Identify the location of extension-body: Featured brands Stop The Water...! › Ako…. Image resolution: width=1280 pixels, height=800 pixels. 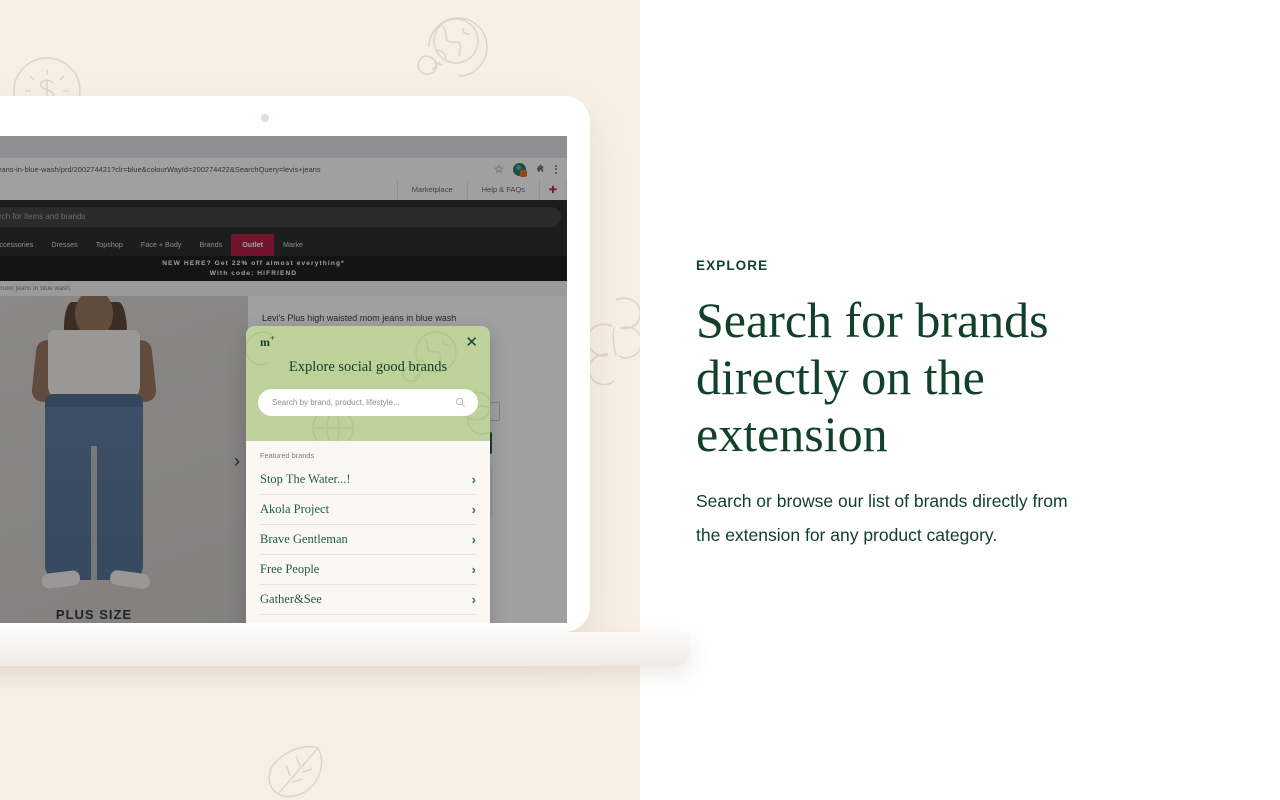
(368, 532).